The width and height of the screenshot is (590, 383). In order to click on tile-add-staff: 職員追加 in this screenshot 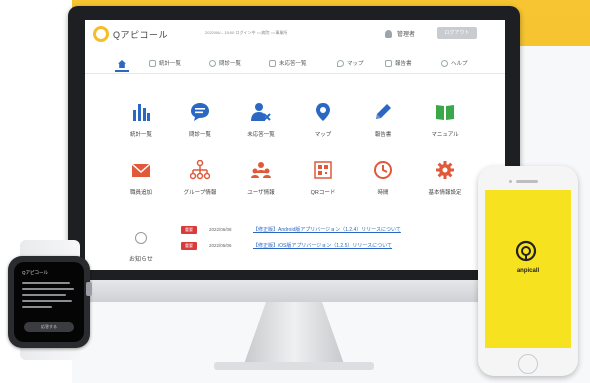, I will do `click(141, 186)`.